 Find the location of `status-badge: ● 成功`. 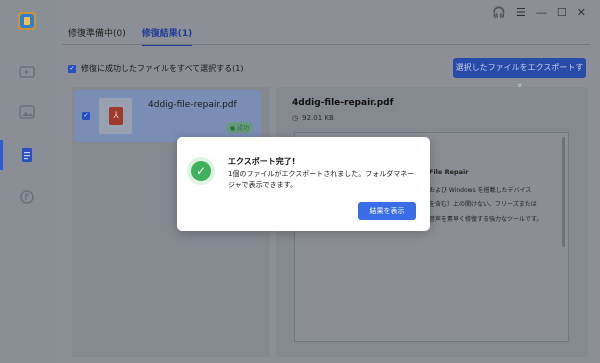

status-badge: ● 成功 is located at coordinates (239, 127).